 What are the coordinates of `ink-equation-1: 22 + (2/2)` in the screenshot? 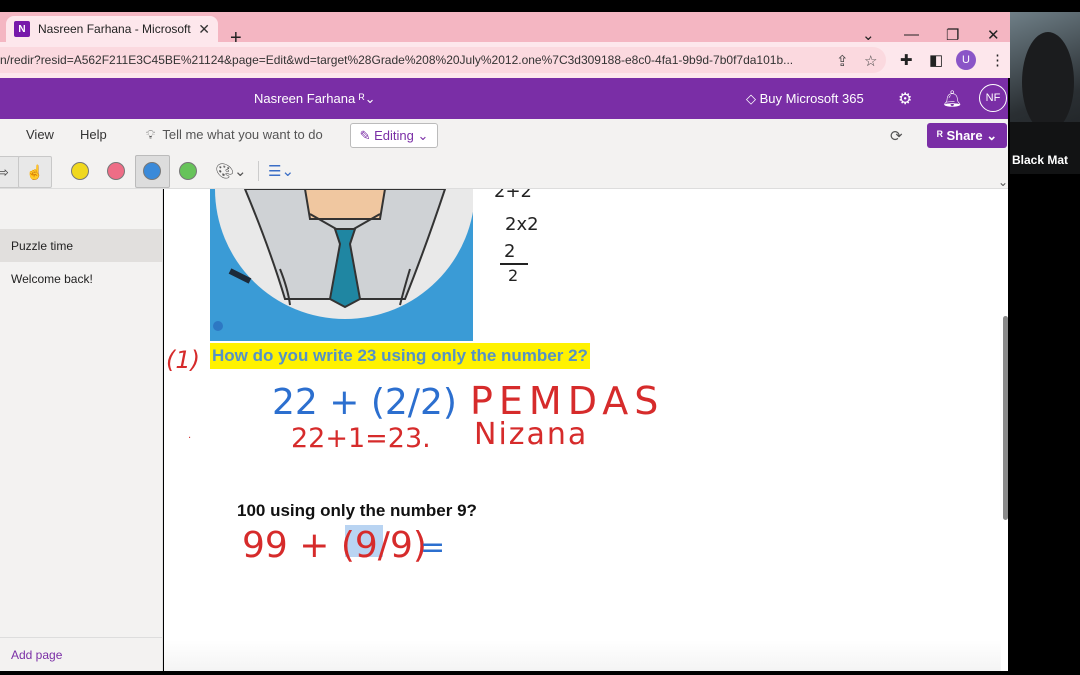 It's located at (364, 402).